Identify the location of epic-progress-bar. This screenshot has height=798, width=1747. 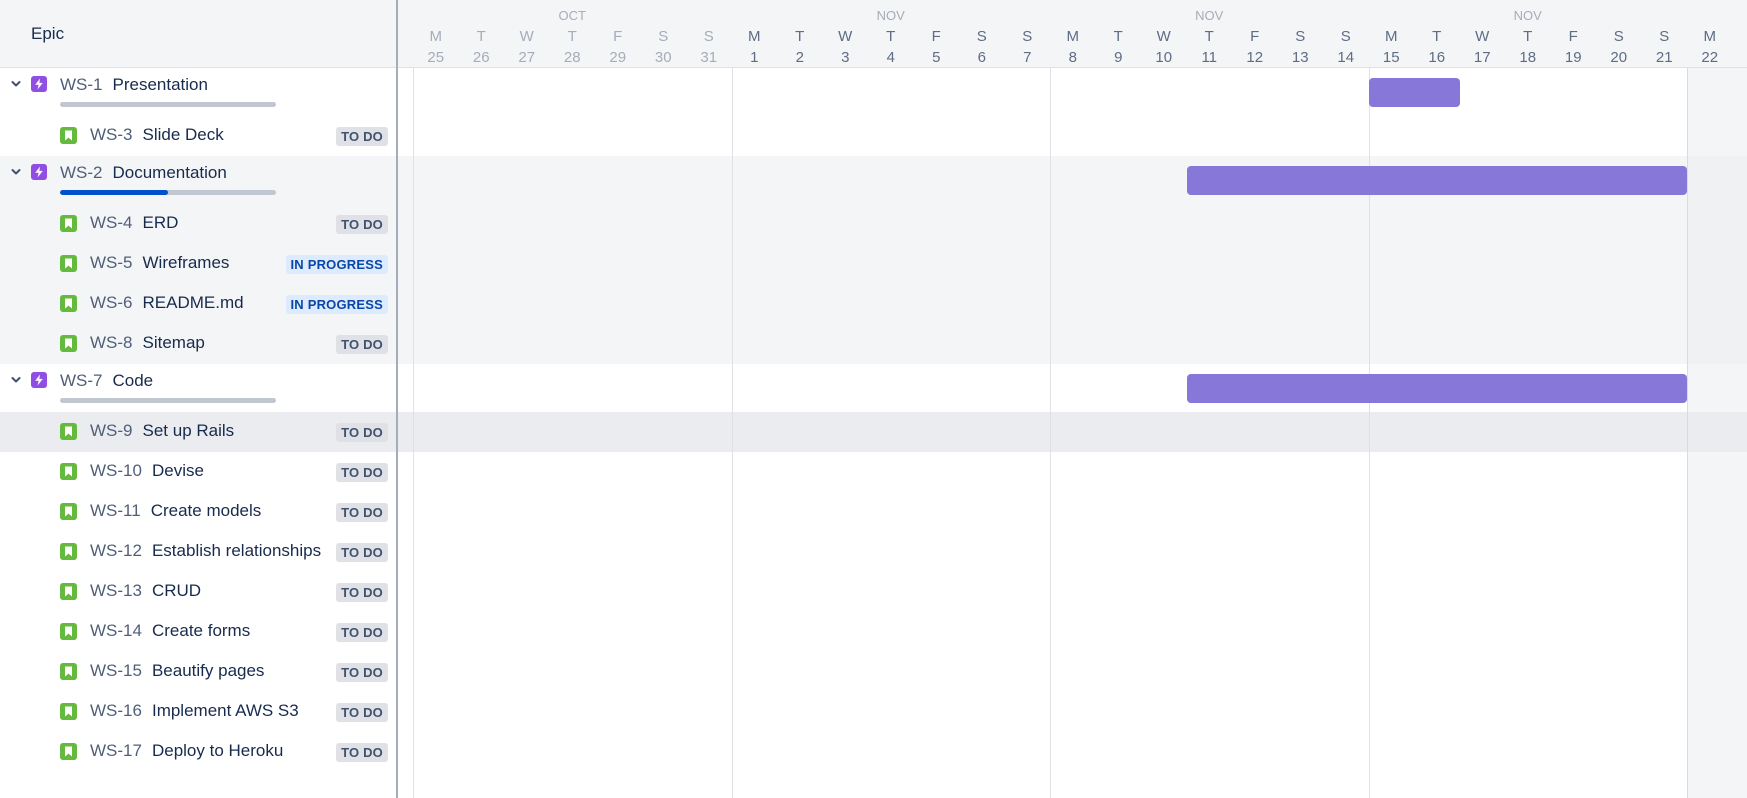
(168, 192).